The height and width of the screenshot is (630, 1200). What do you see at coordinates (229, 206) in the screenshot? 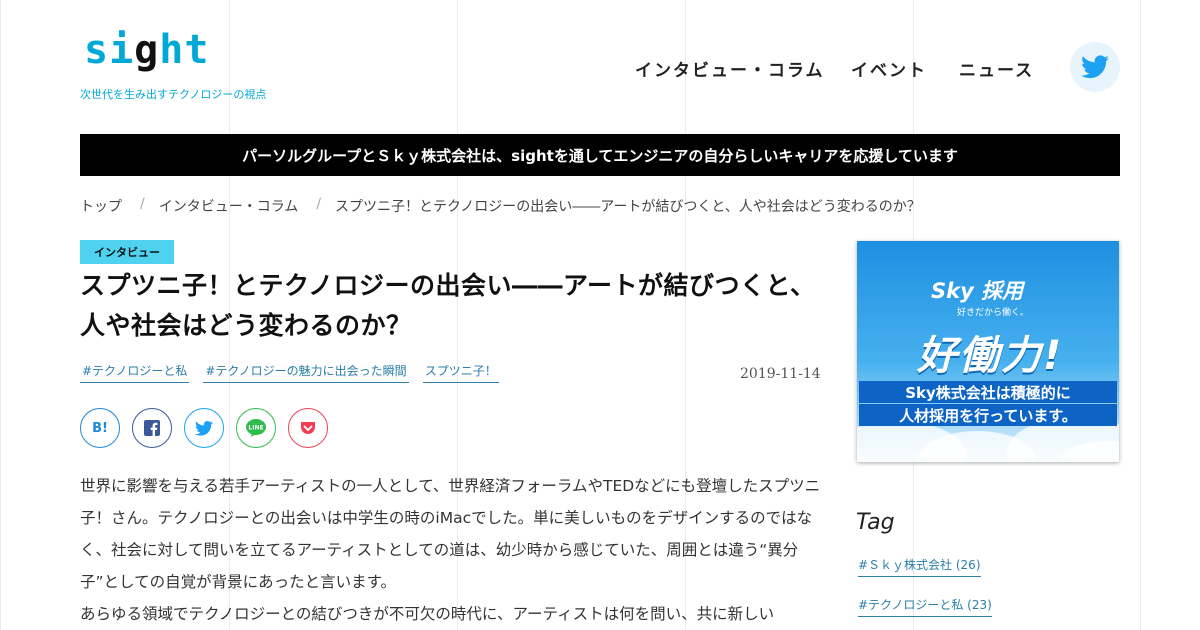
I see `breadcrumb-interview-column: インタビュー・コラム` at bounding box center [229, 206].